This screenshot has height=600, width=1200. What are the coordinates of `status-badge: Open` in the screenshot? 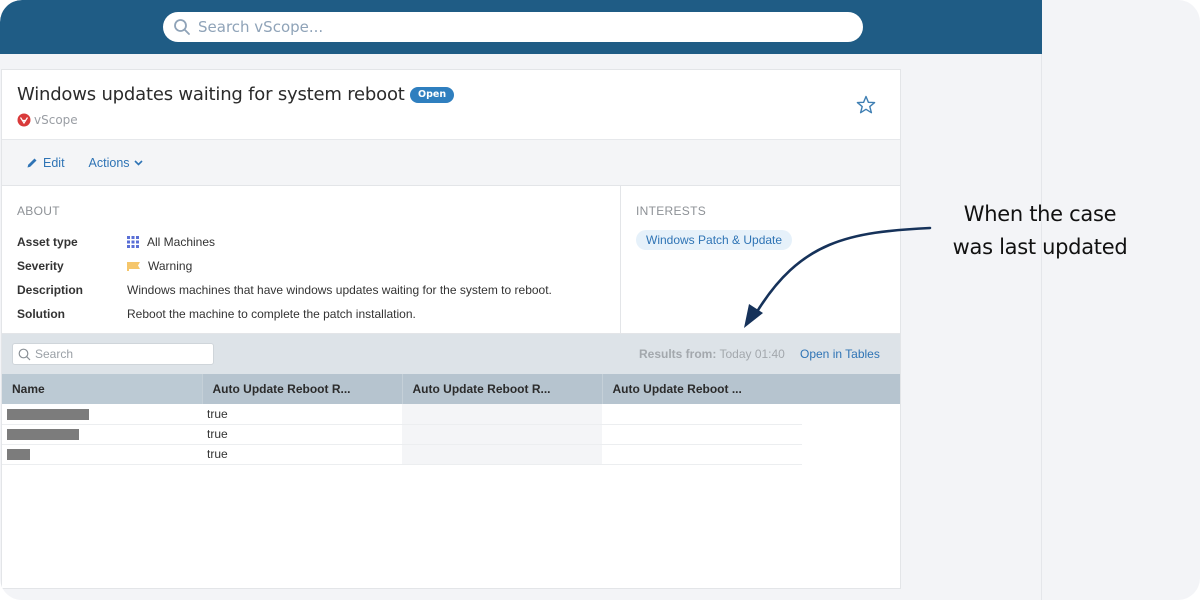 It's located at (432, 95).